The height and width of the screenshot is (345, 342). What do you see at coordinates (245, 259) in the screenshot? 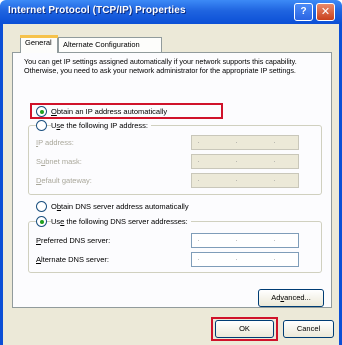
I see `alternate-dns-field: . . .` at bounding box center [245, 259].